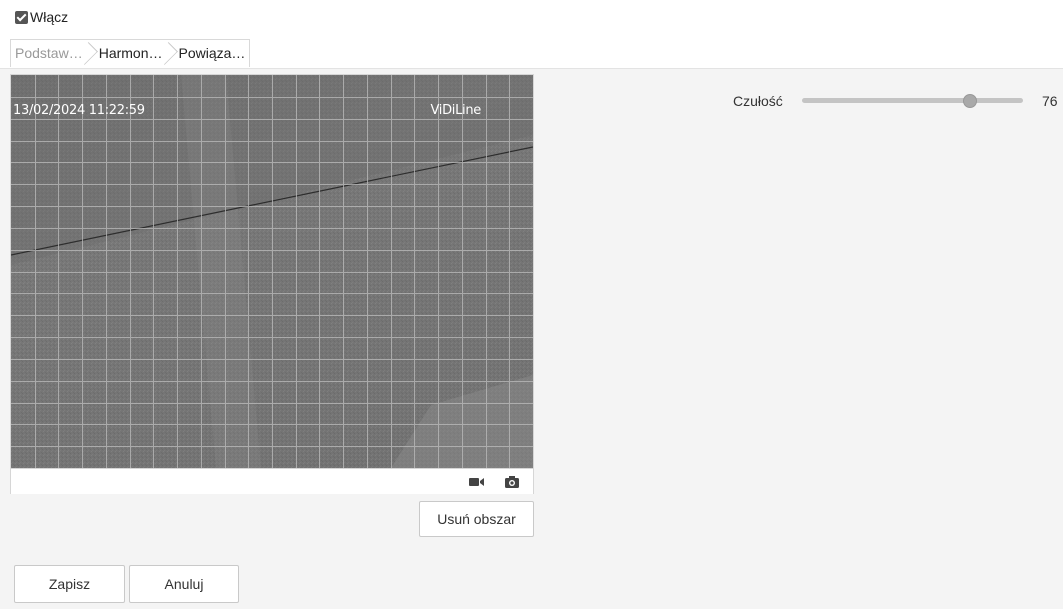 Image resolution: width=1063 pixels, height=609 pixels. Describe the element at coordinates (49, 17) in the screenshot. I see `enable-label: Włącz` at that location.